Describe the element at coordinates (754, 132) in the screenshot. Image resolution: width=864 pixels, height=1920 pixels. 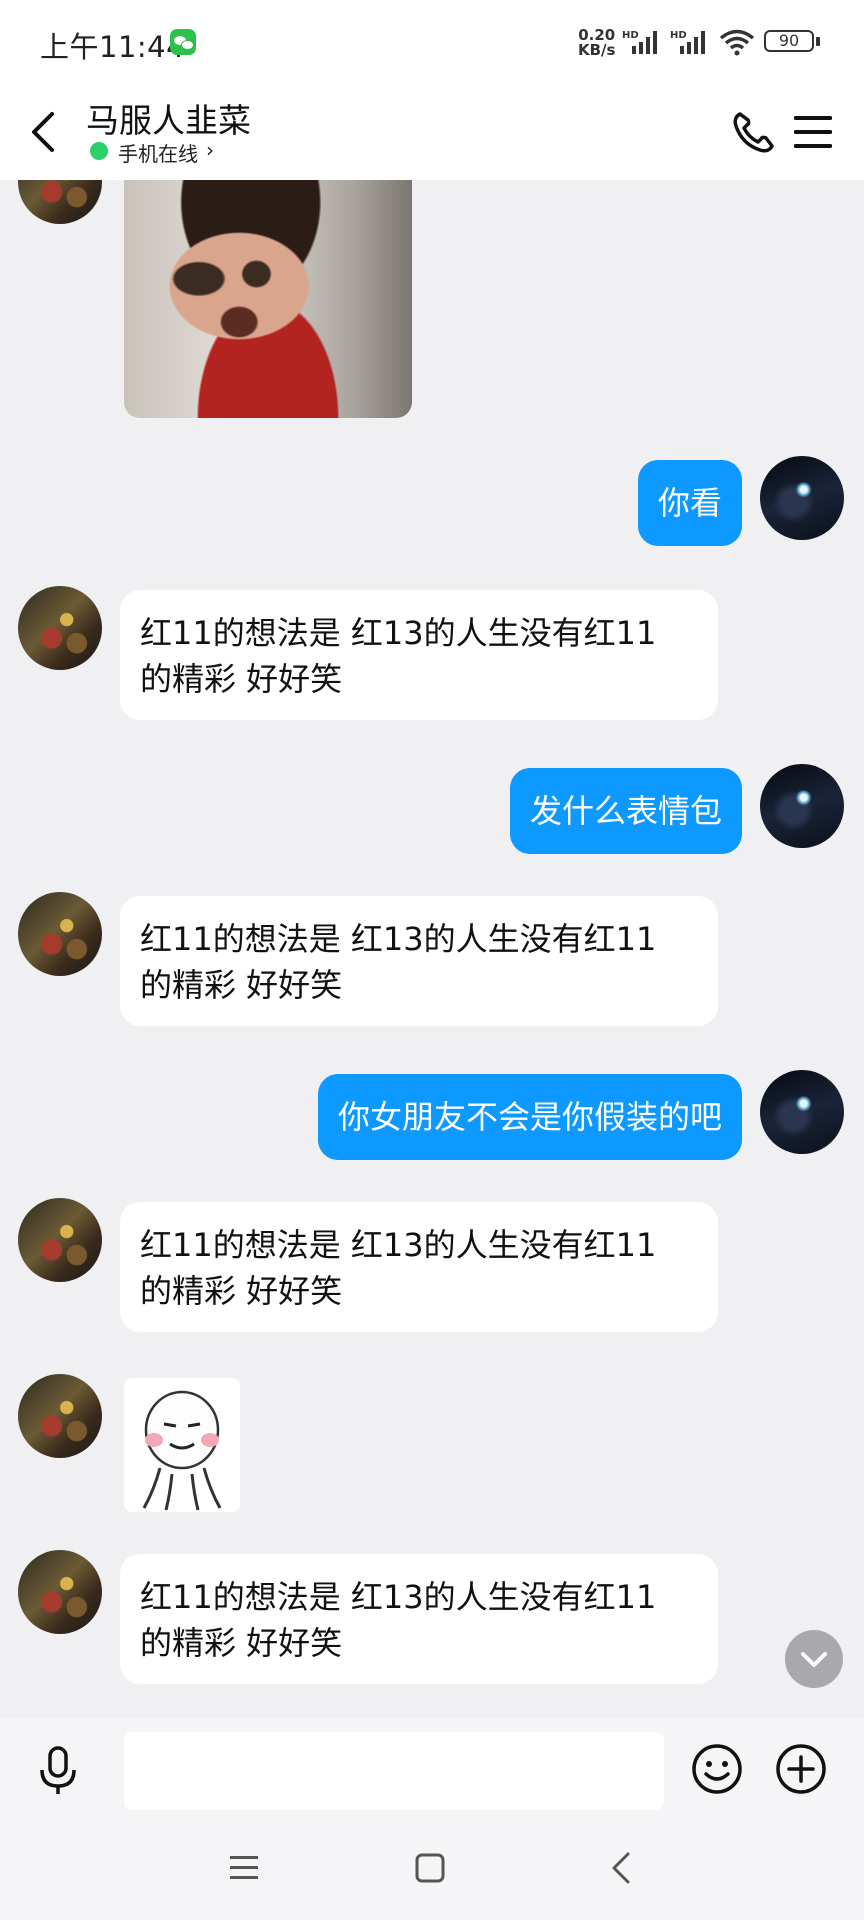
I see `phone-icon` at that location.